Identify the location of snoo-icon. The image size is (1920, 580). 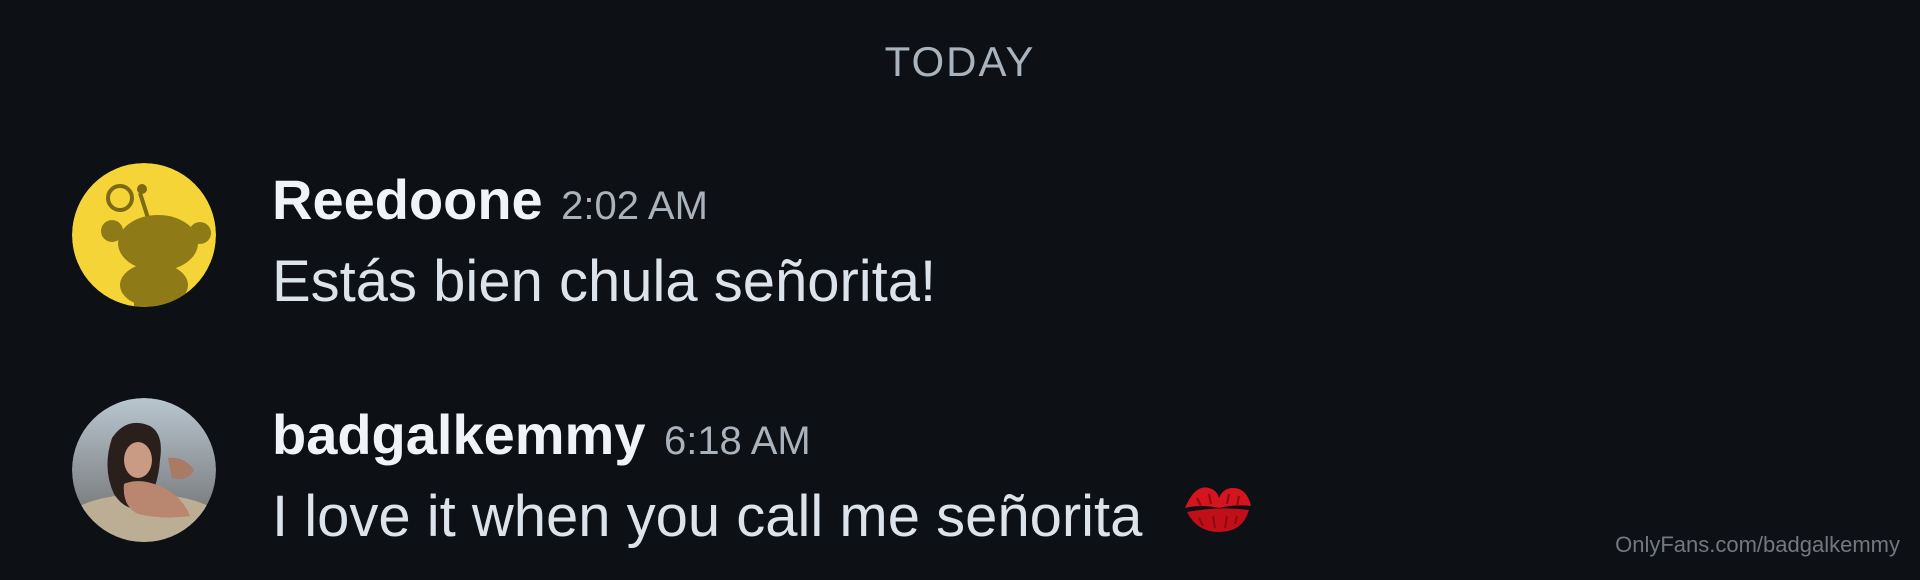
(144, 235).